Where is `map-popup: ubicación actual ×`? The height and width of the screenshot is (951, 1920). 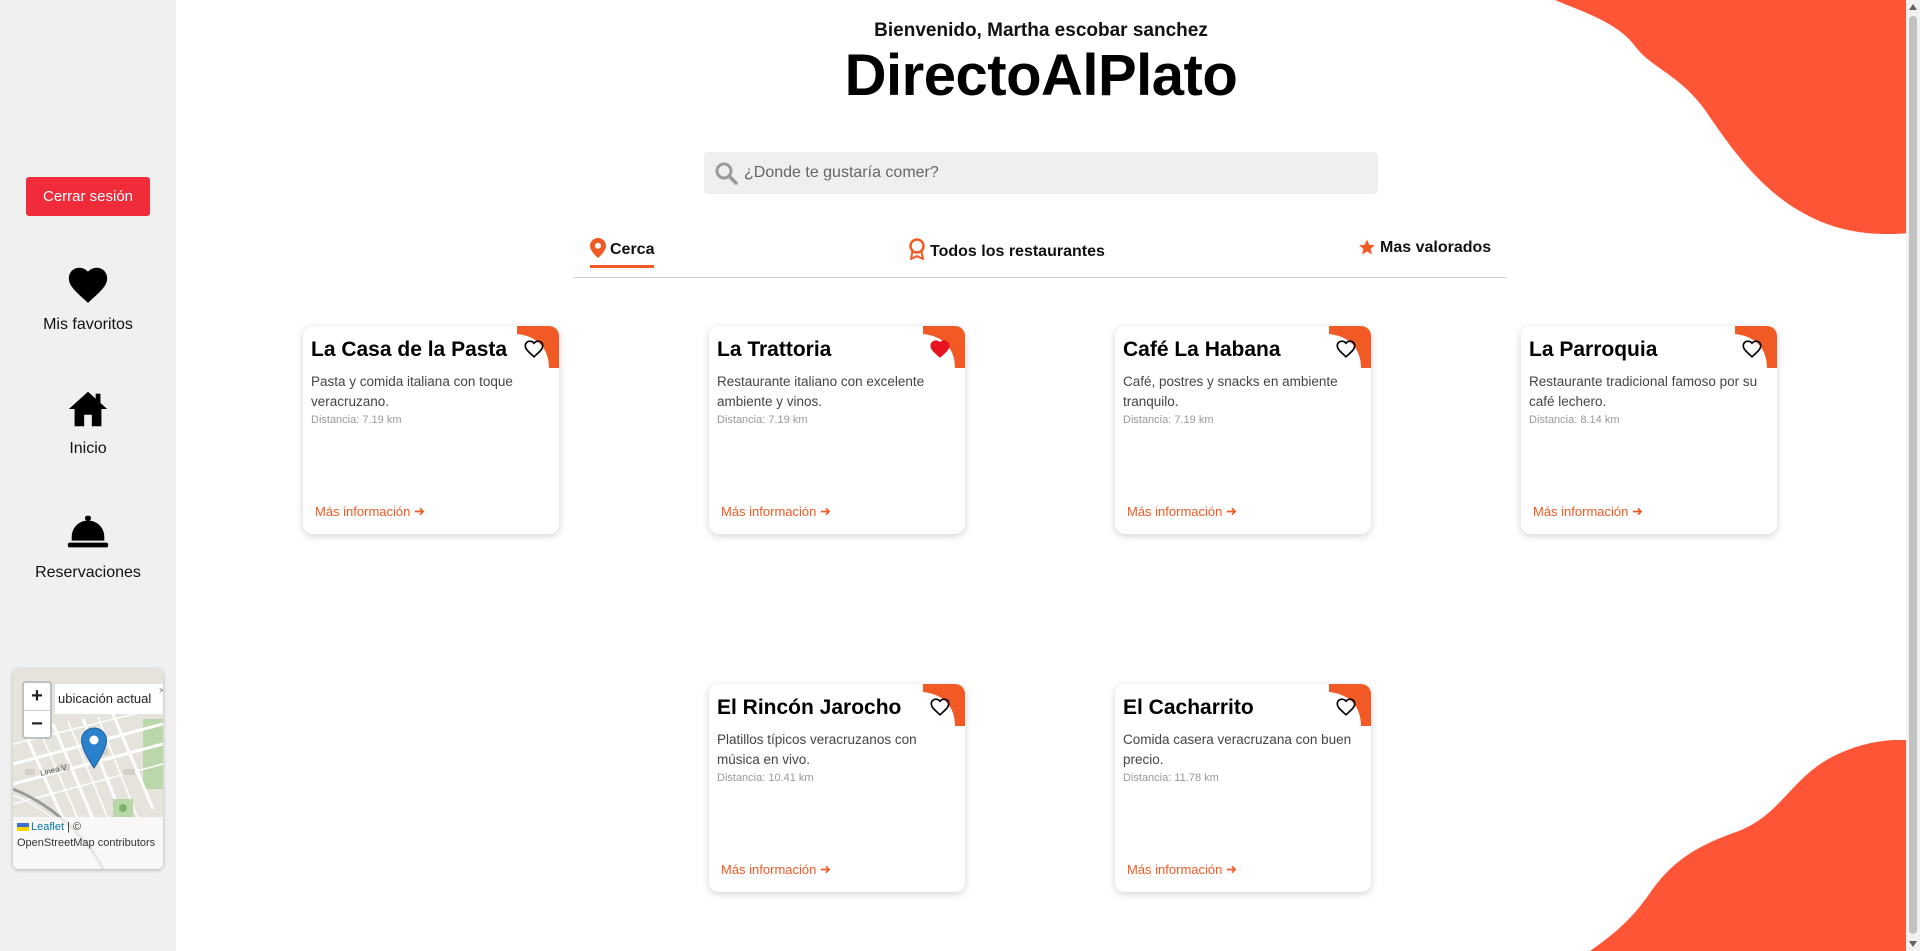 map-popup: ubicación actual × is located at coordinates (109, 699).